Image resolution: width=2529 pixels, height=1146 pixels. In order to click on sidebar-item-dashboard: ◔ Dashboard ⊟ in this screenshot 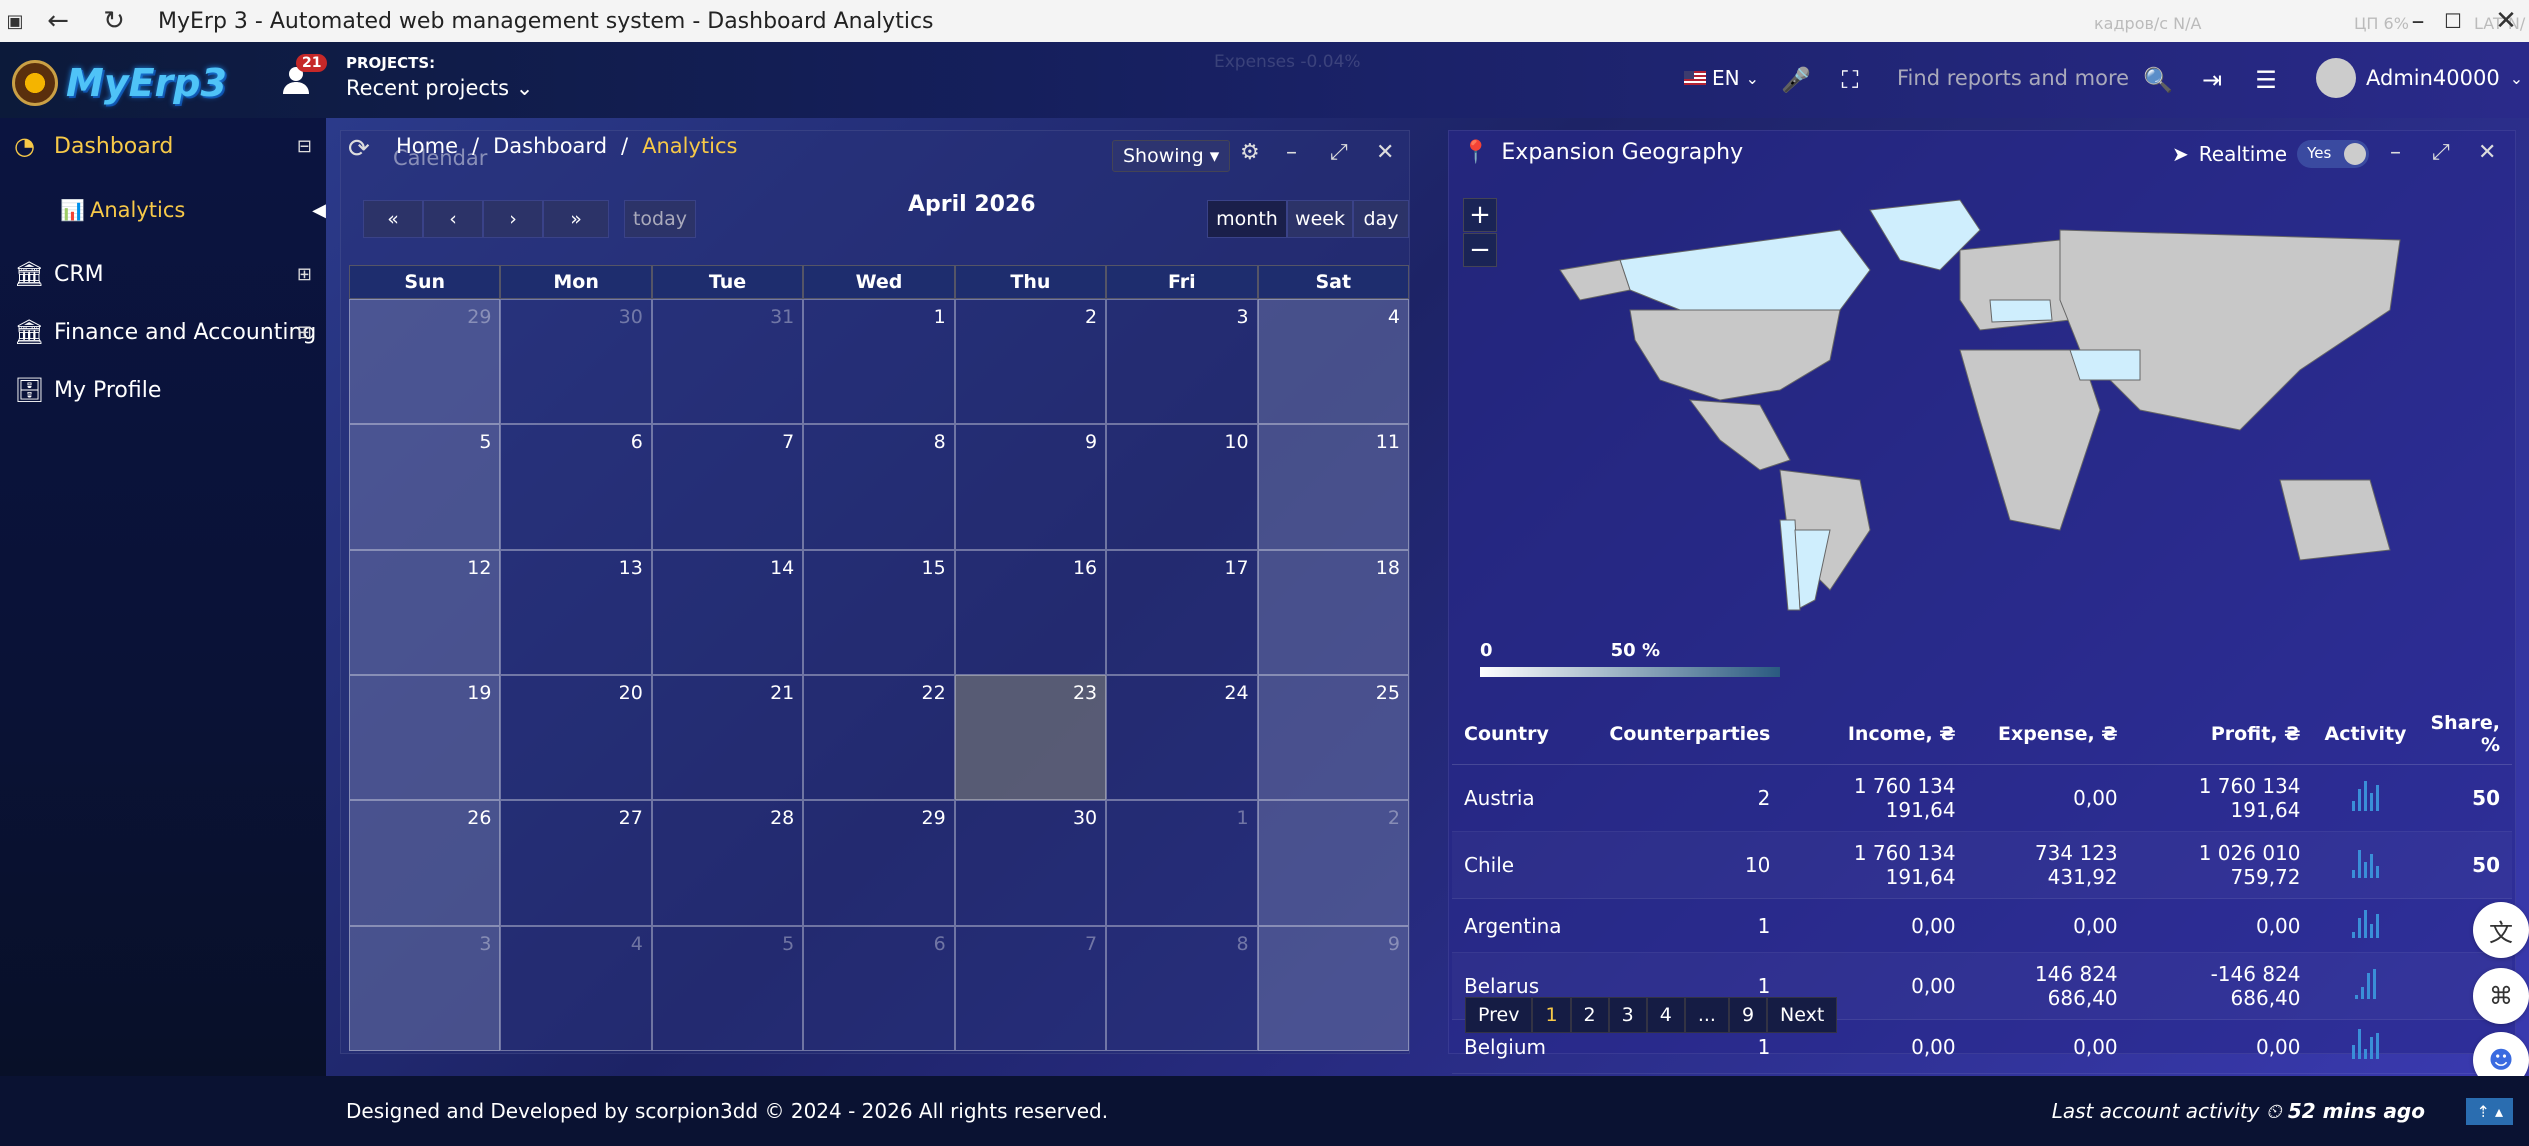, I will do `click(163, 146)`.